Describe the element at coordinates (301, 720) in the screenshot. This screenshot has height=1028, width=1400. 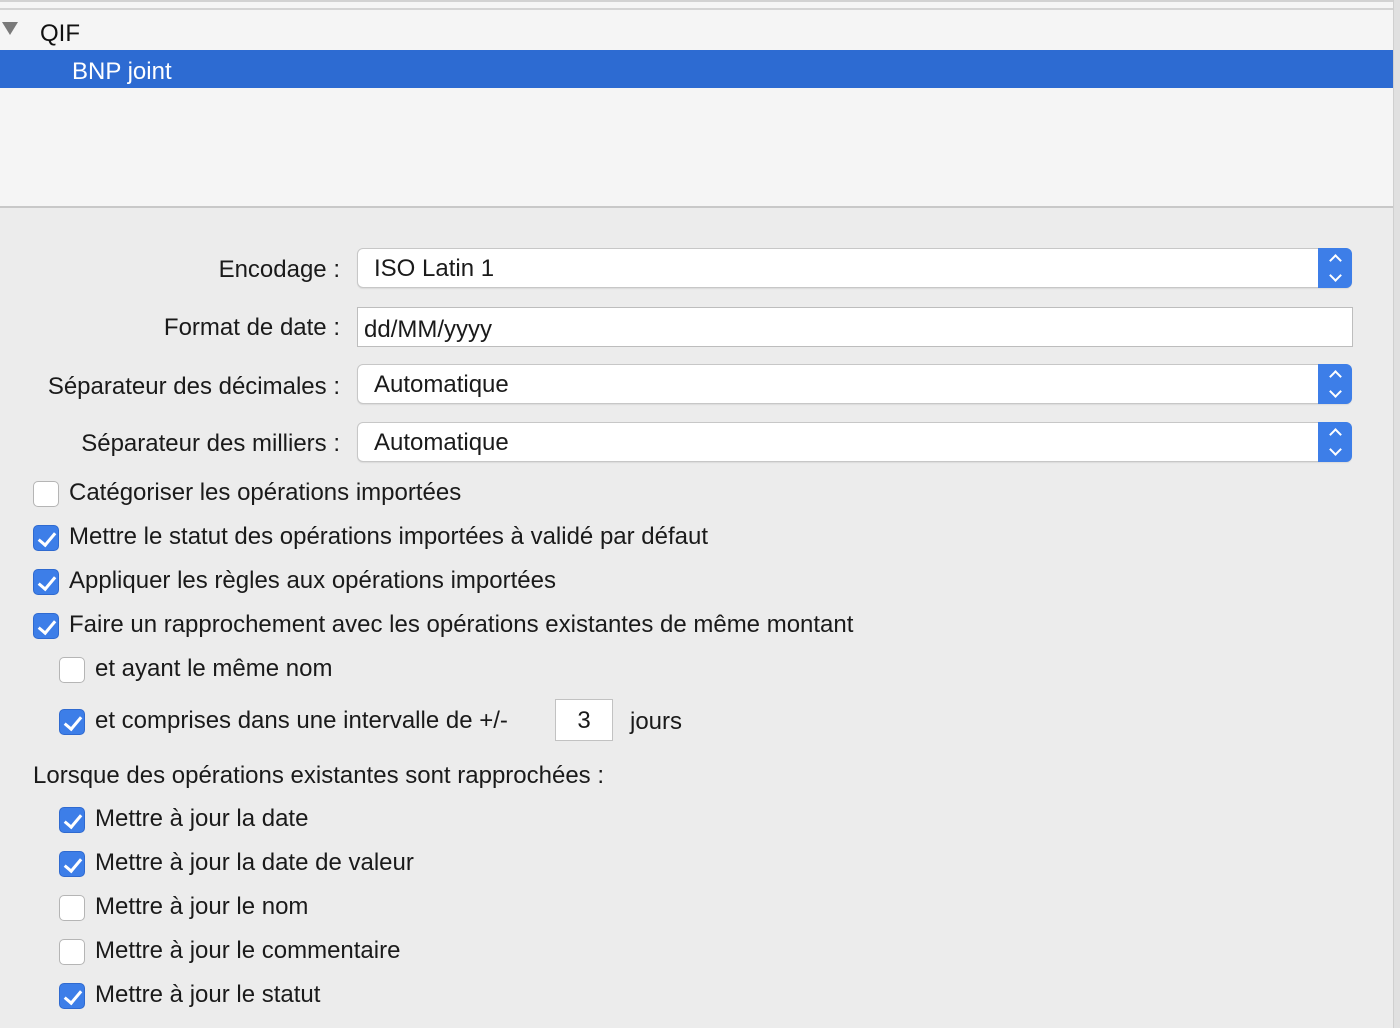
I see `interval-label: et comprises dans une intervalle de +/-` at that location.